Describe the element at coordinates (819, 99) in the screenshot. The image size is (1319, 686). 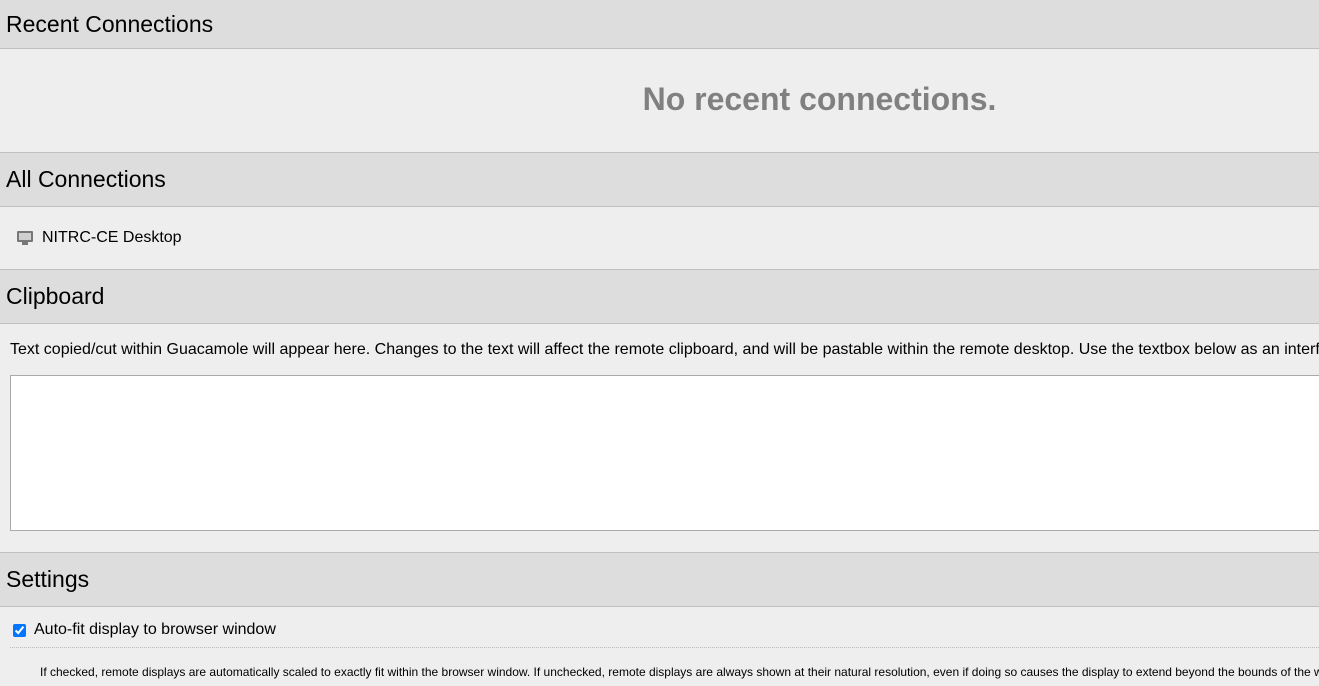
I see `no-recent-connections-message: No recent connections.` at that location.